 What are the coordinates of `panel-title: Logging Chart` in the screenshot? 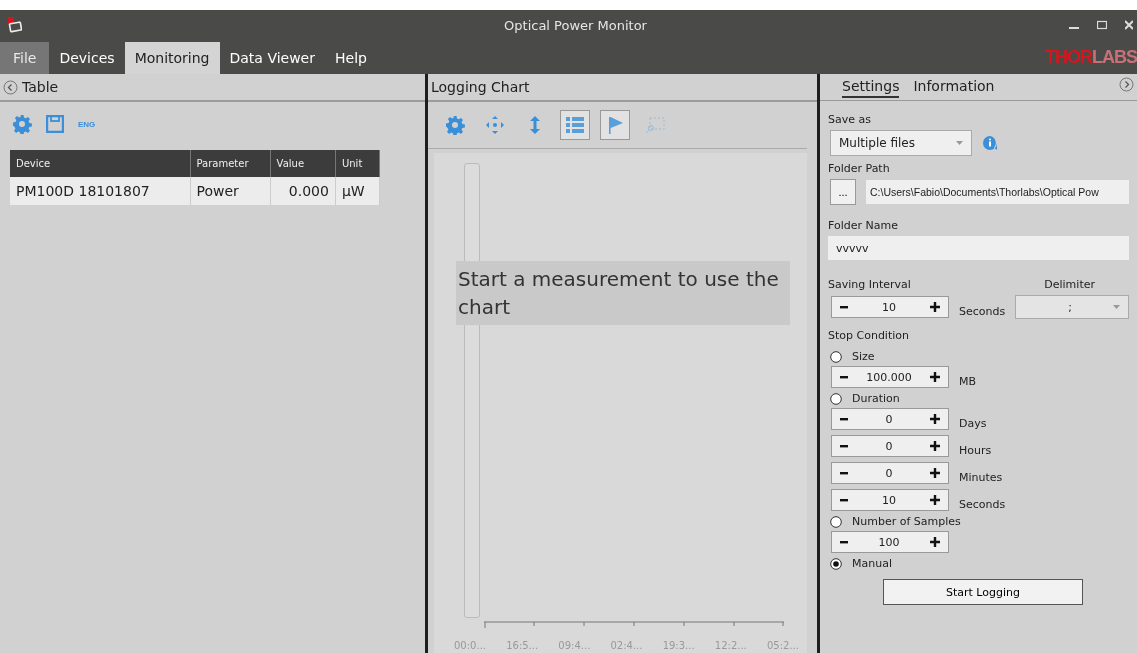 It's located at (480, 87).